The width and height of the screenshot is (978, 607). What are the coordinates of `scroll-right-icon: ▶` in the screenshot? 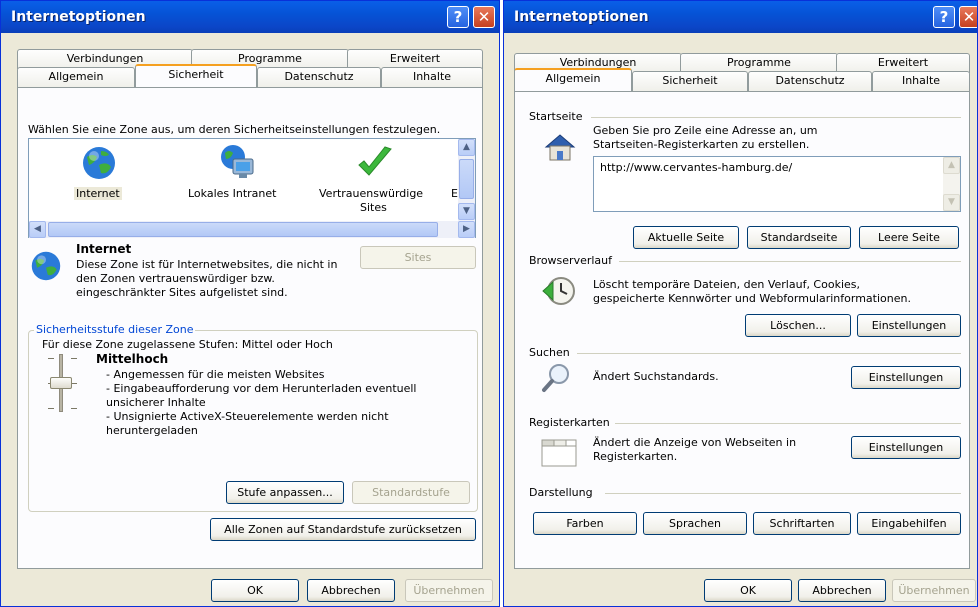 It's located at (466, 229).